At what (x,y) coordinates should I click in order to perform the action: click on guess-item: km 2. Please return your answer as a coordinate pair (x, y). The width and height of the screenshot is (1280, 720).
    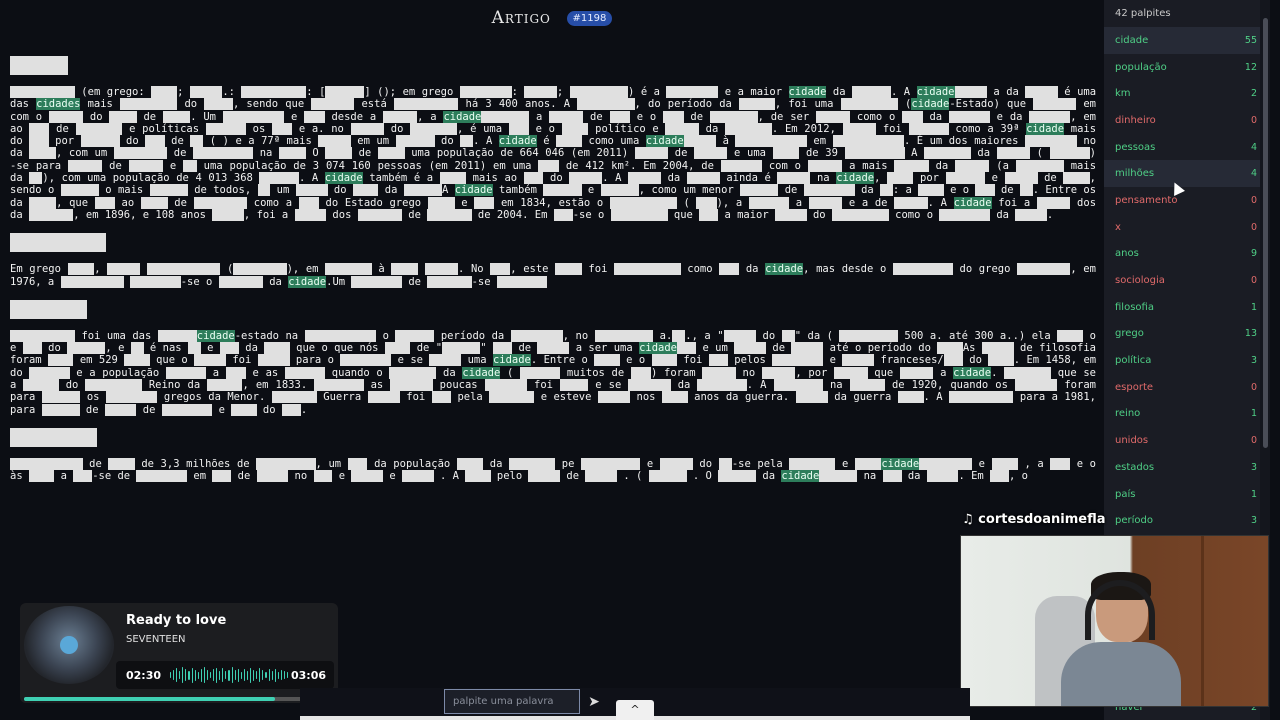
    Looking at the image, I should click on (1187, 93).